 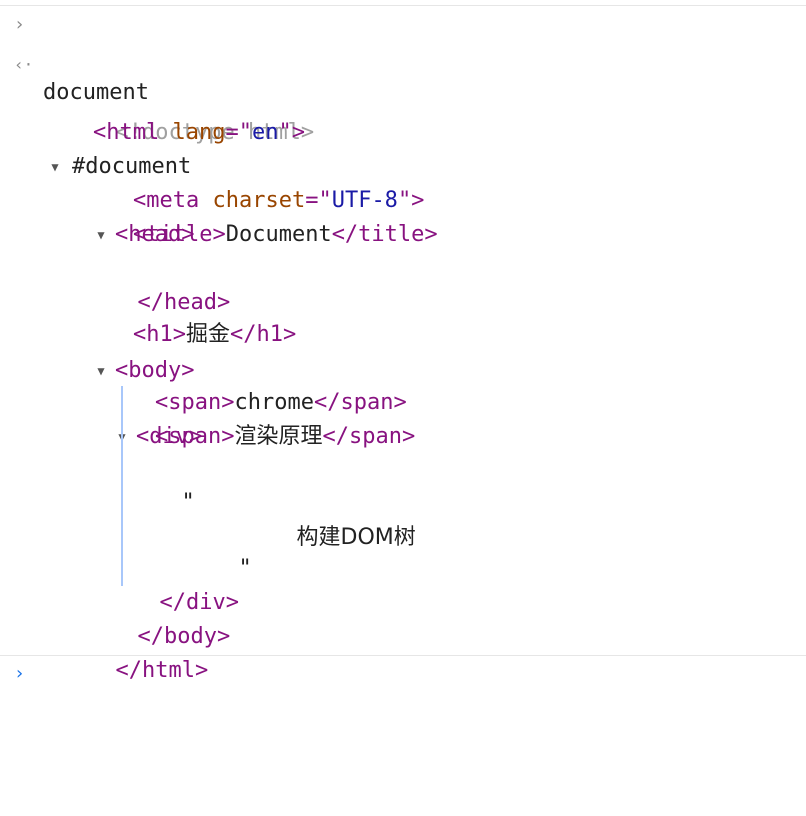 What do you see at coordinates (202, 113) in the screenshot?
I see `doctype-node: <!doctype html>` at bounding box center [202, 113].